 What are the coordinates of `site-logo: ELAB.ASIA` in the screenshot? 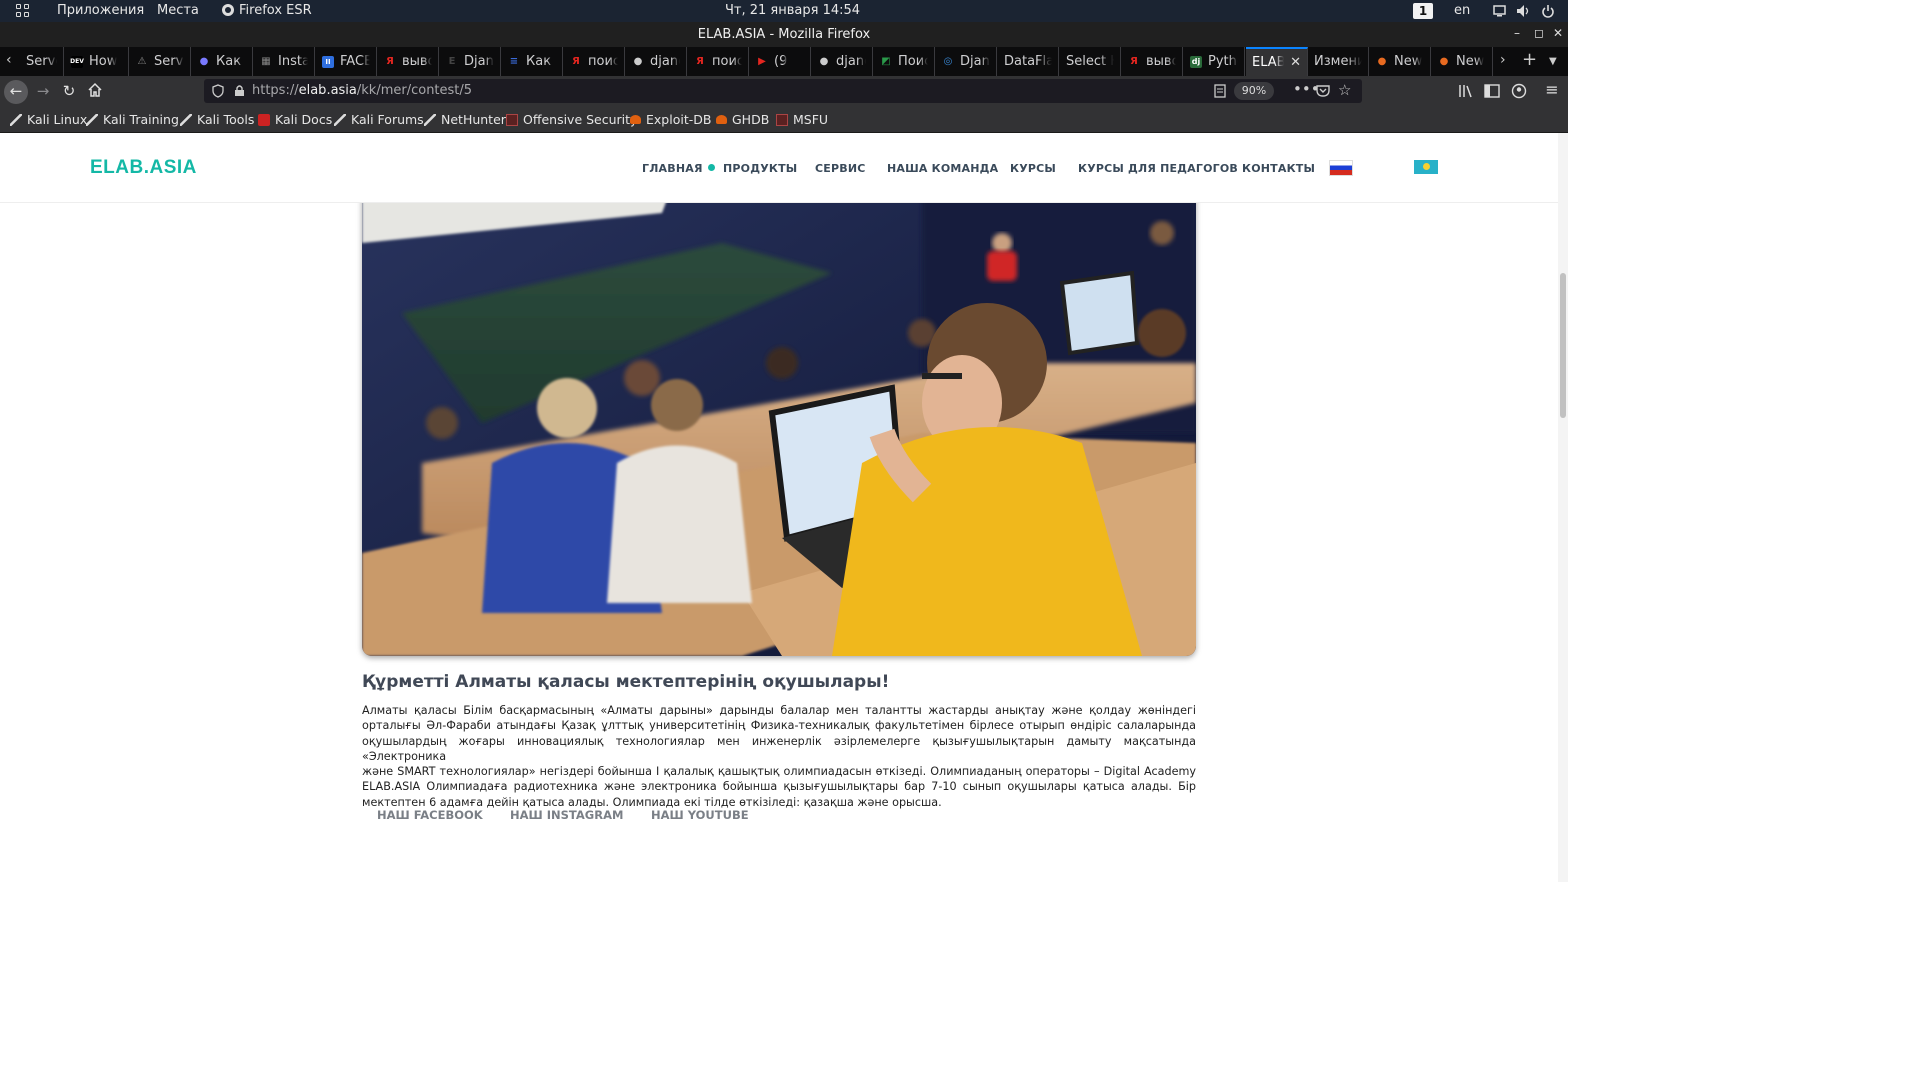 It's located at (143, 168).